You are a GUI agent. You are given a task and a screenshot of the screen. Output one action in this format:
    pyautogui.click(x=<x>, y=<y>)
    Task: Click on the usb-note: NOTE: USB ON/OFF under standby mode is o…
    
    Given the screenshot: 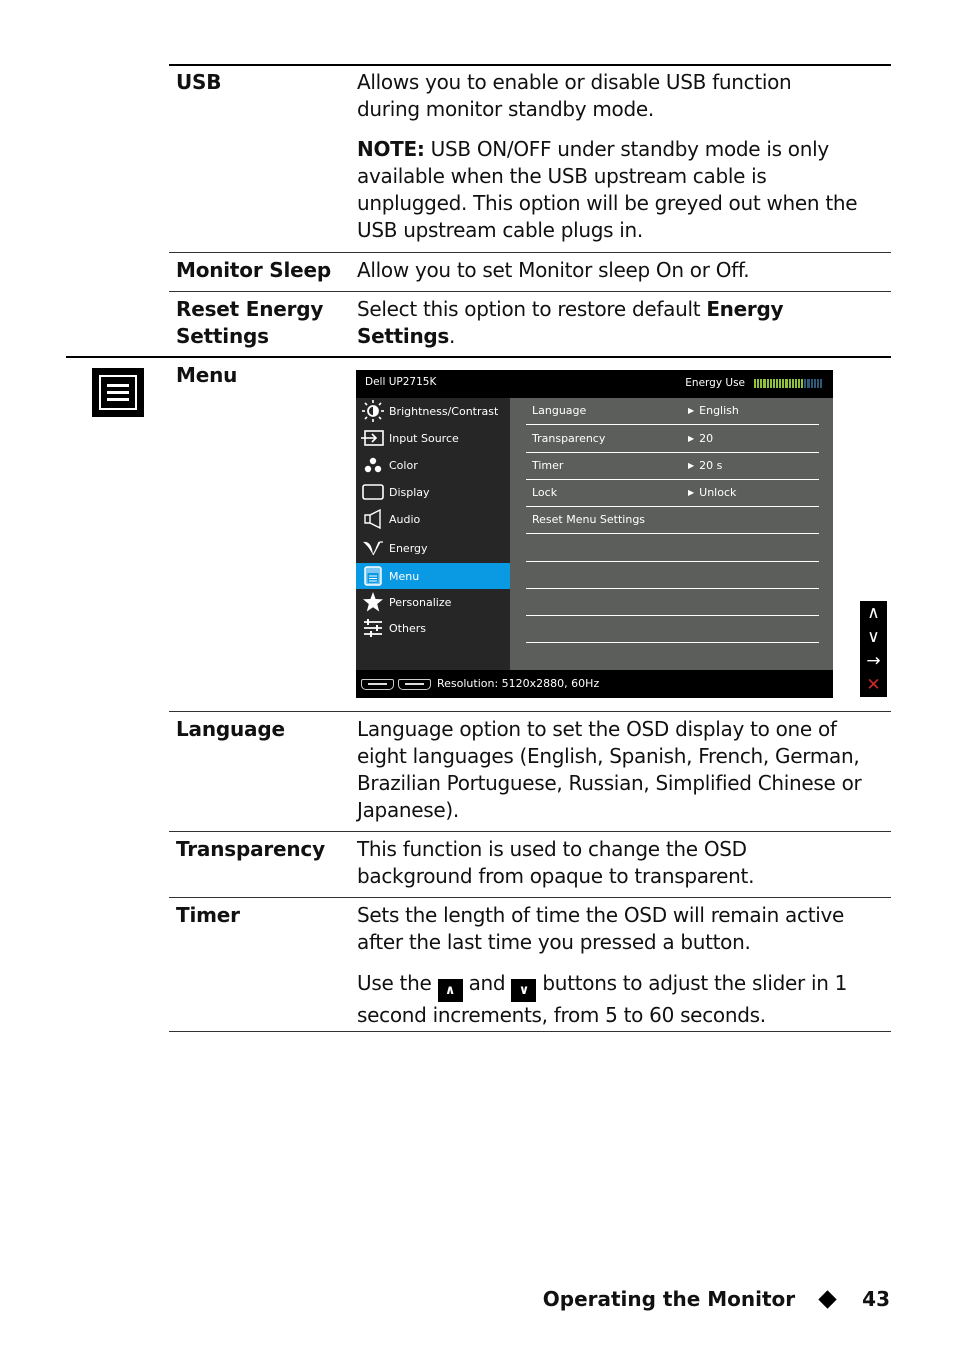 What is the action you would take?
    pyautogui.click(x=612, y=190)
    